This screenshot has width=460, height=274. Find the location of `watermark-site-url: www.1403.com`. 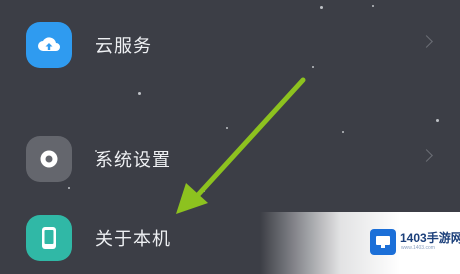

watermark-site-url: www.1403.com is located at coordinates (418, 248).